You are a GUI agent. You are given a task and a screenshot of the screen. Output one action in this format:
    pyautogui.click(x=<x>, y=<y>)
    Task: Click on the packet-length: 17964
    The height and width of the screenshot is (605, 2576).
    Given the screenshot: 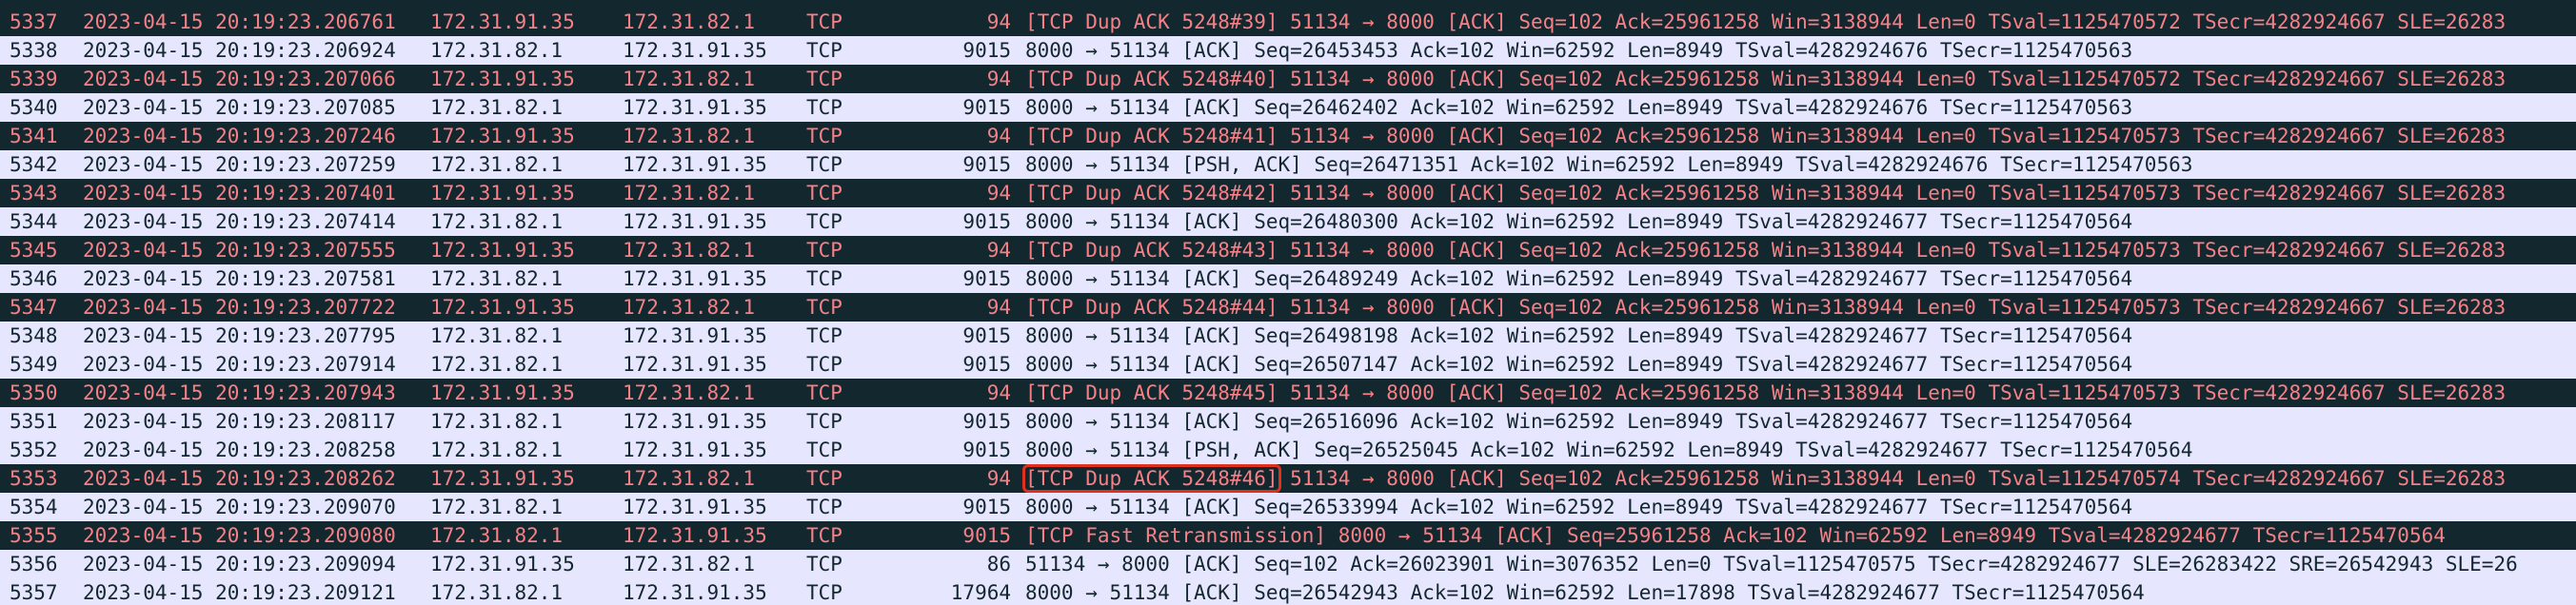 What is the action you would take?
    pyautogui.click(x=980, y=592)
    